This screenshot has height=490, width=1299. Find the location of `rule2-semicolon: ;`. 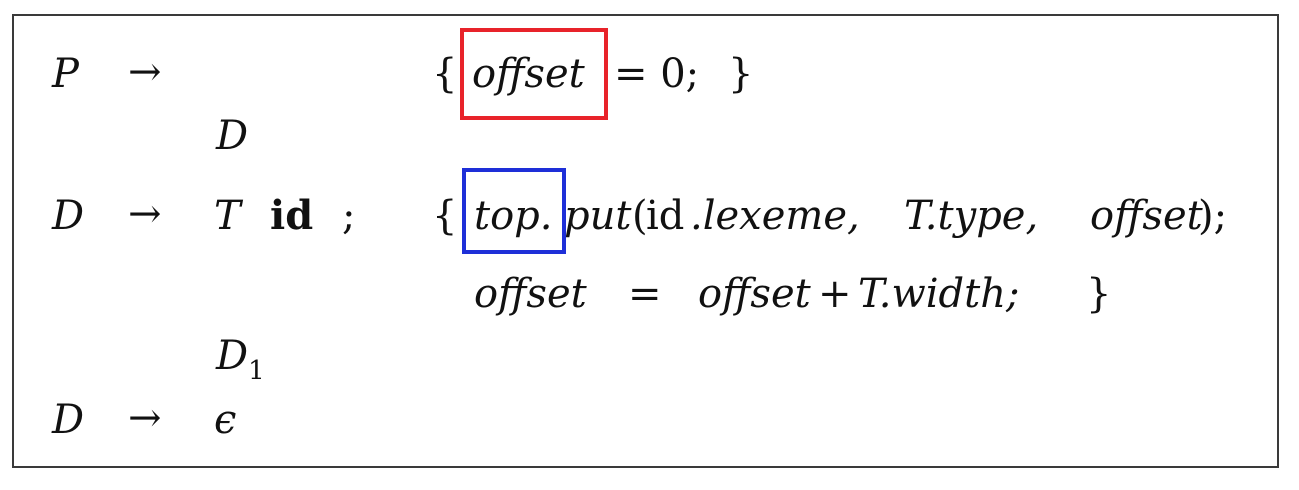

rule2-semicolon: ; is located at coordinates (349, 216).